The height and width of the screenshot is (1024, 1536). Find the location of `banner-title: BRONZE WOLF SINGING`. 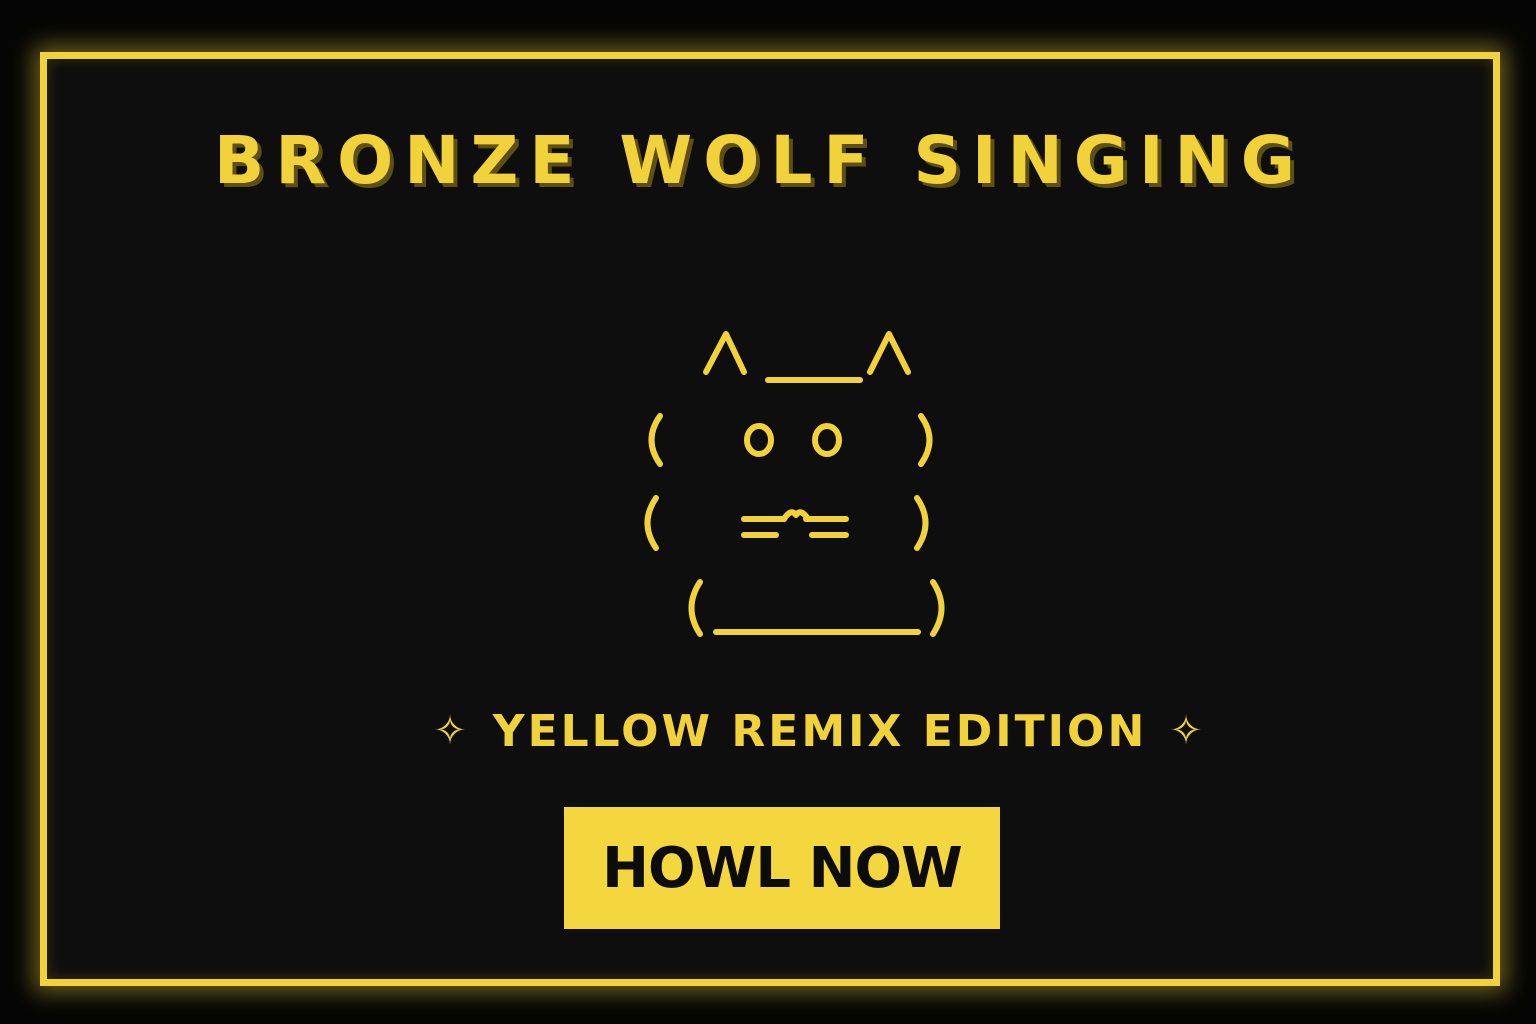

banner-title: BRONZE WOLF SINGING is located at coordinates (760, 160).